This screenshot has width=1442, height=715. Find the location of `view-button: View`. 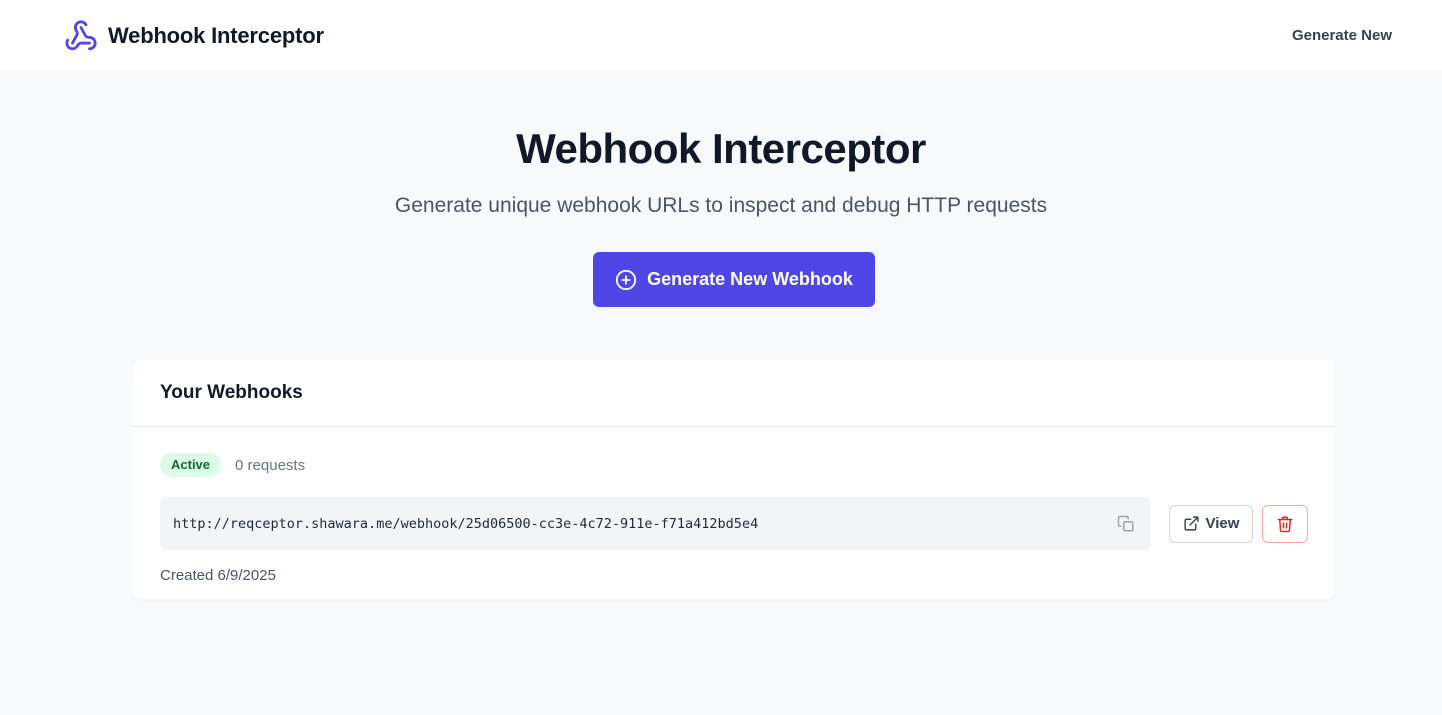

view-button: View is located at coordinates (1211, 523).